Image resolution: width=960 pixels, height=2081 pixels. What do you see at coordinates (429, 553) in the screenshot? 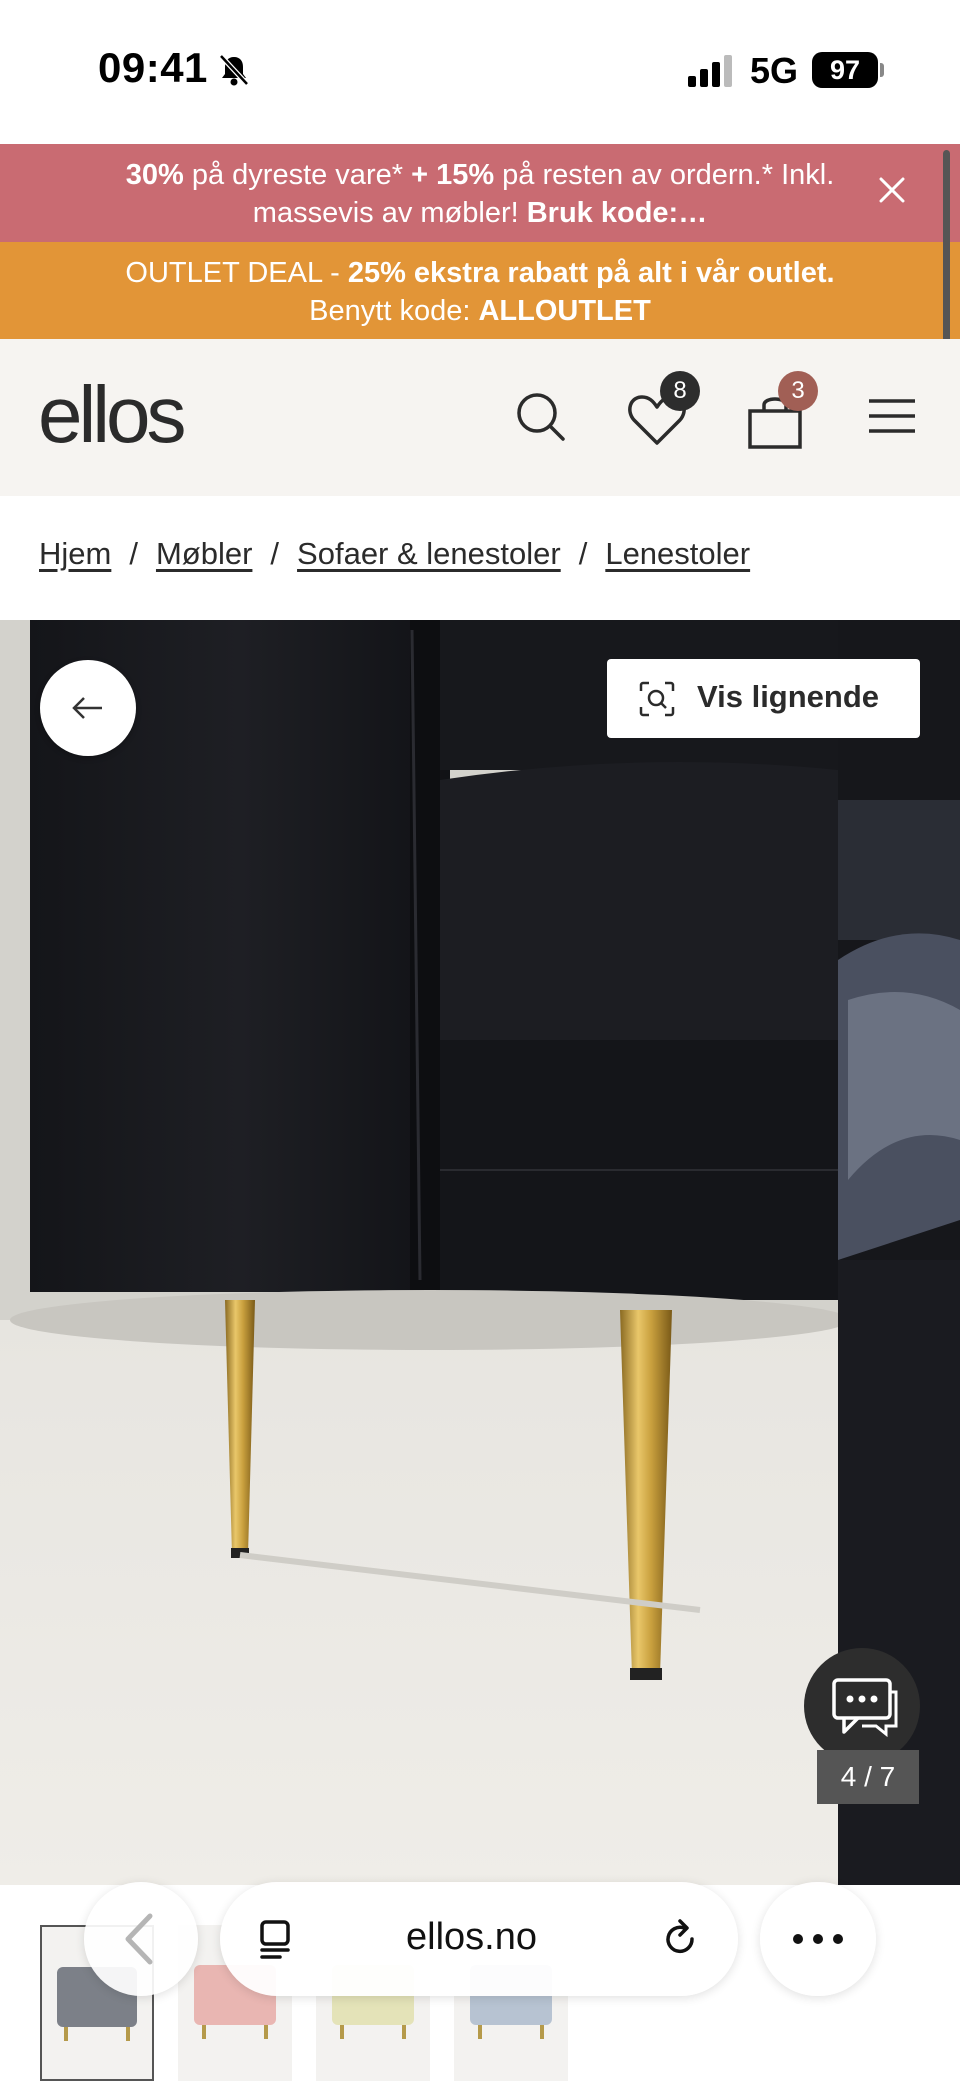
I see `breadcrumb-sofas: Sofaer & lenestoler` at bounding box center [429, 553].